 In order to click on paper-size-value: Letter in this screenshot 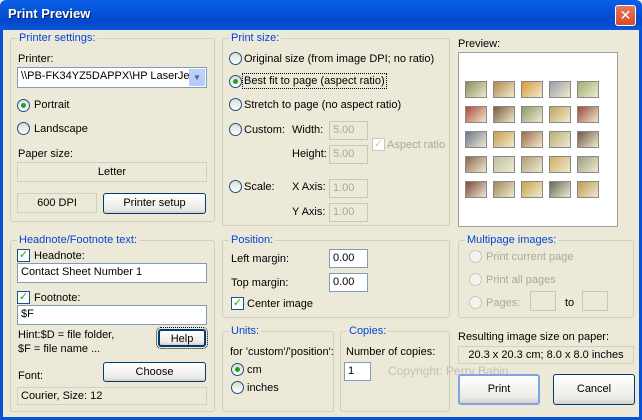, I will do `click(112, 172)`.